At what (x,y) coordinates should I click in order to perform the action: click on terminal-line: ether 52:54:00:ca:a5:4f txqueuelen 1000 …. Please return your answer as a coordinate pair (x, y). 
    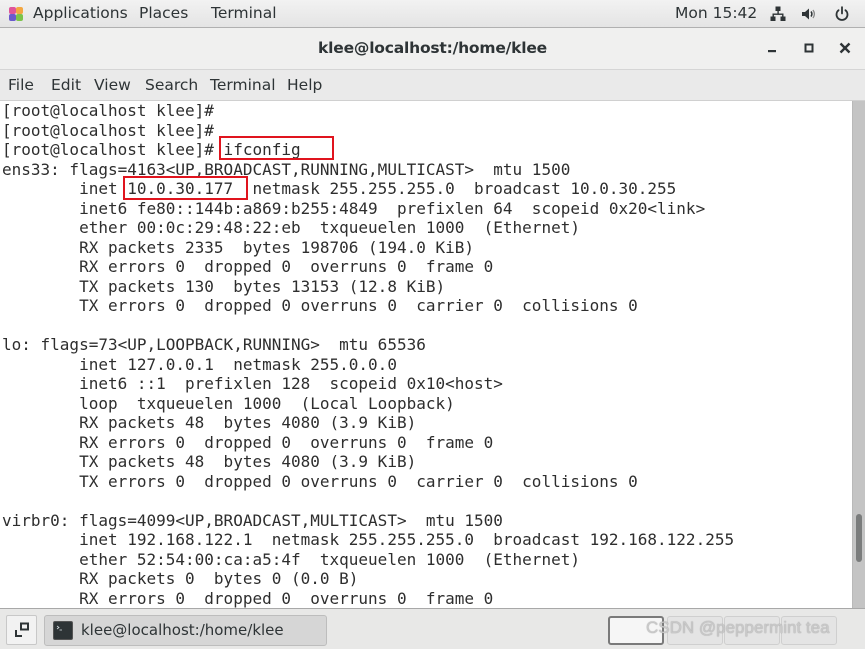
    Looking at the image, I should click on (291, 559).